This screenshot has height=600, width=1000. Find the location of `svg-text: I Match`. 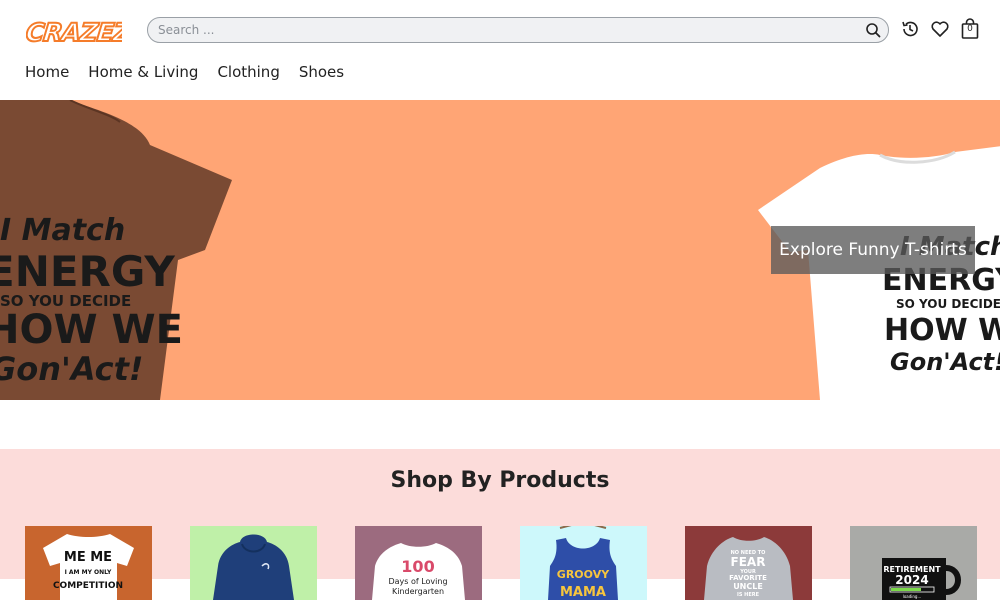

svg-text: I Match is located at coordinates (62, 230).